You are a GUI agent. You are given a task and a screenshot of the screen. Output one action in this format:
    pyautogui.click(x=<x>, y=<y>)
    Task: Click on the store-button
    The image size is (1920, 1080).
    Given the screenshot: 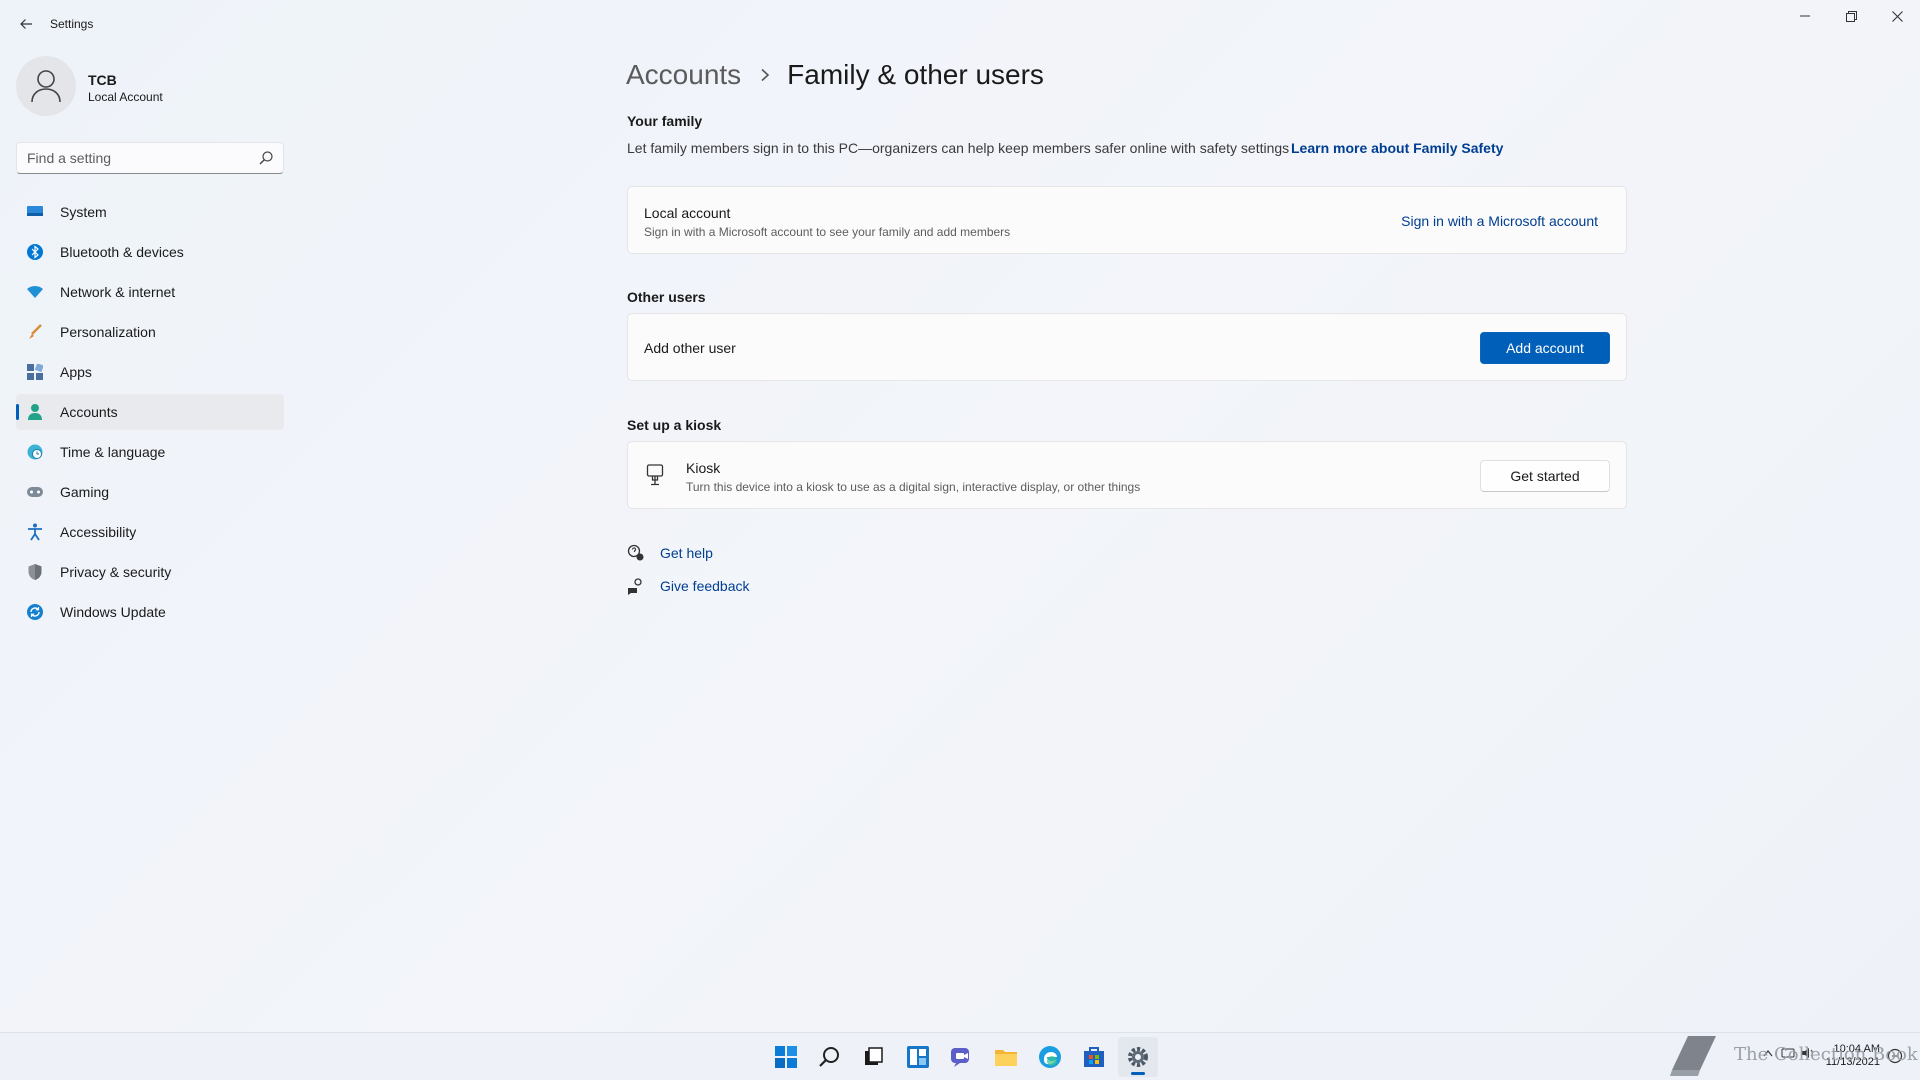 What is the action you would take?
    pyautogui.click(x=1094, y=1057)
    